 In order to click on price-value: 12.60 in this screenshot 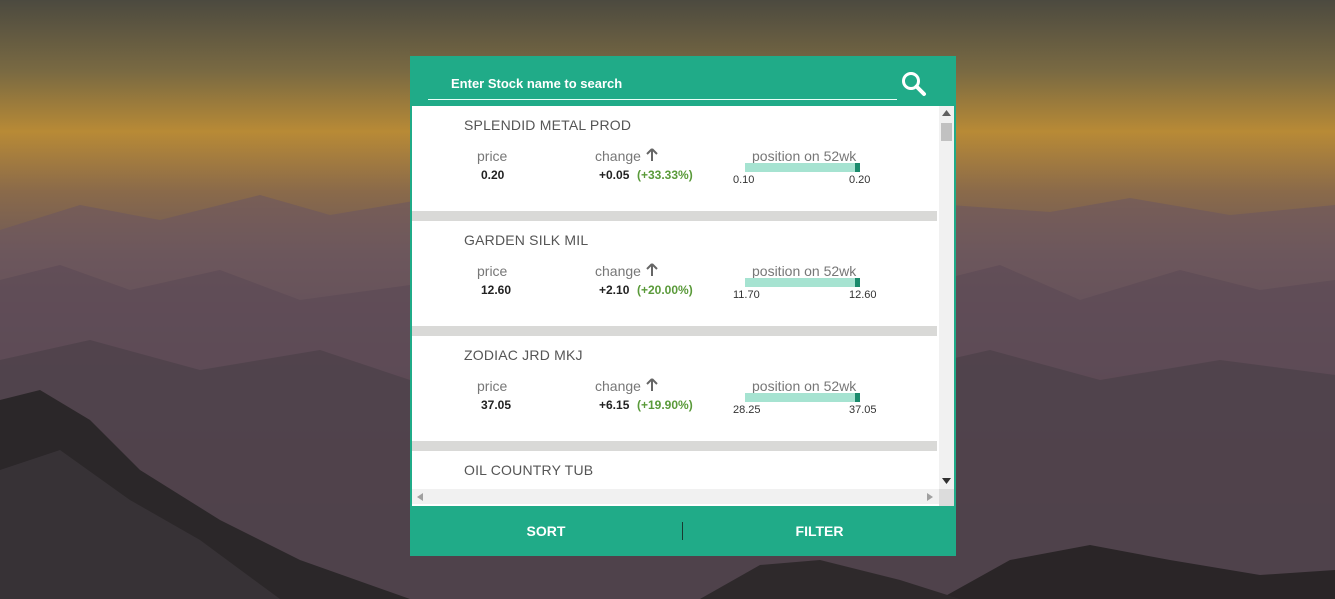, I will do `click(496, 290)`.